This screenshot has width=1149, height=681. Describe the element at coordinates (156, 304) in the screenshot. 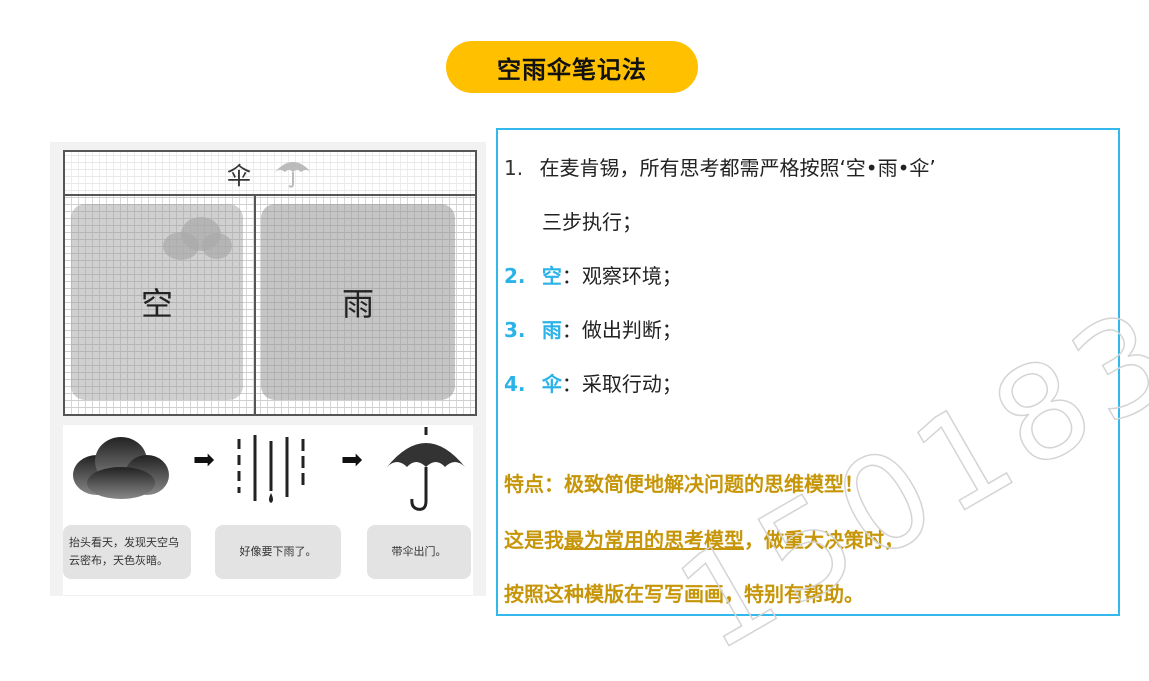

I see `sky-char: 空` at that location.